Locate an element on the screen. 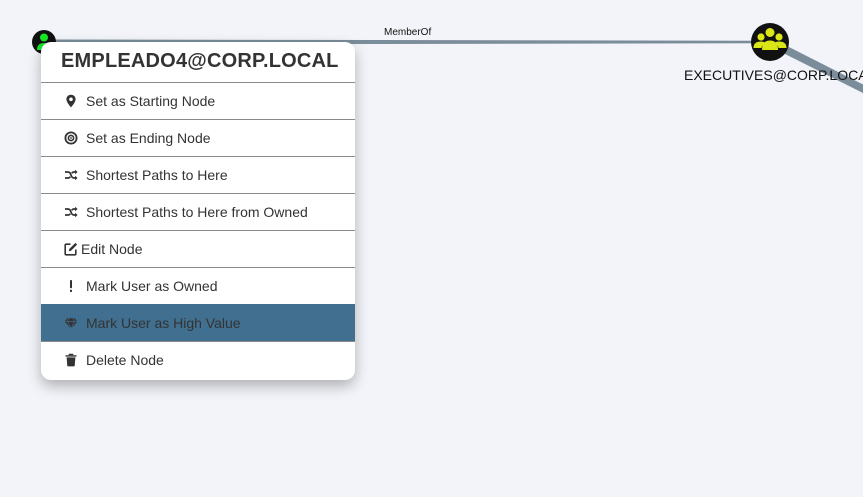  menu-item-label: Delete Node is located at coordinates (125, 360).